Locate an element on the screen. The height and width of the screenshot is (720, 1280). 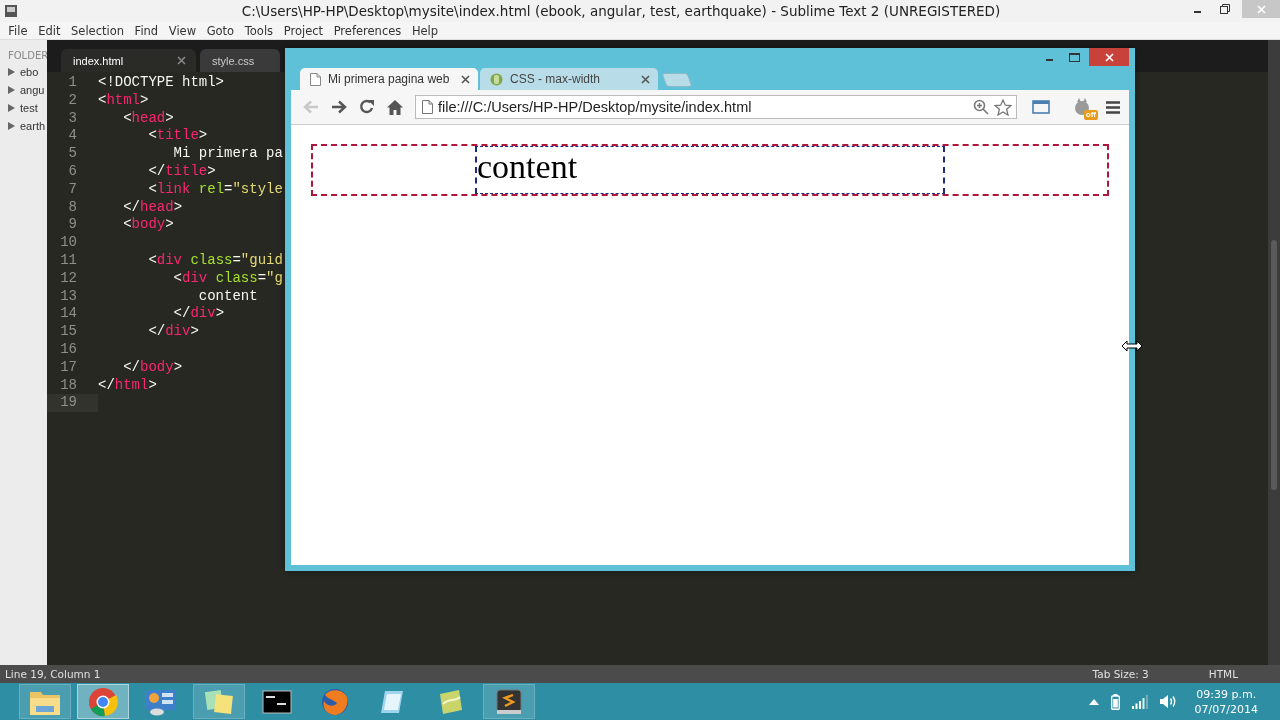
close-button is located at coordinates (1109, 57).